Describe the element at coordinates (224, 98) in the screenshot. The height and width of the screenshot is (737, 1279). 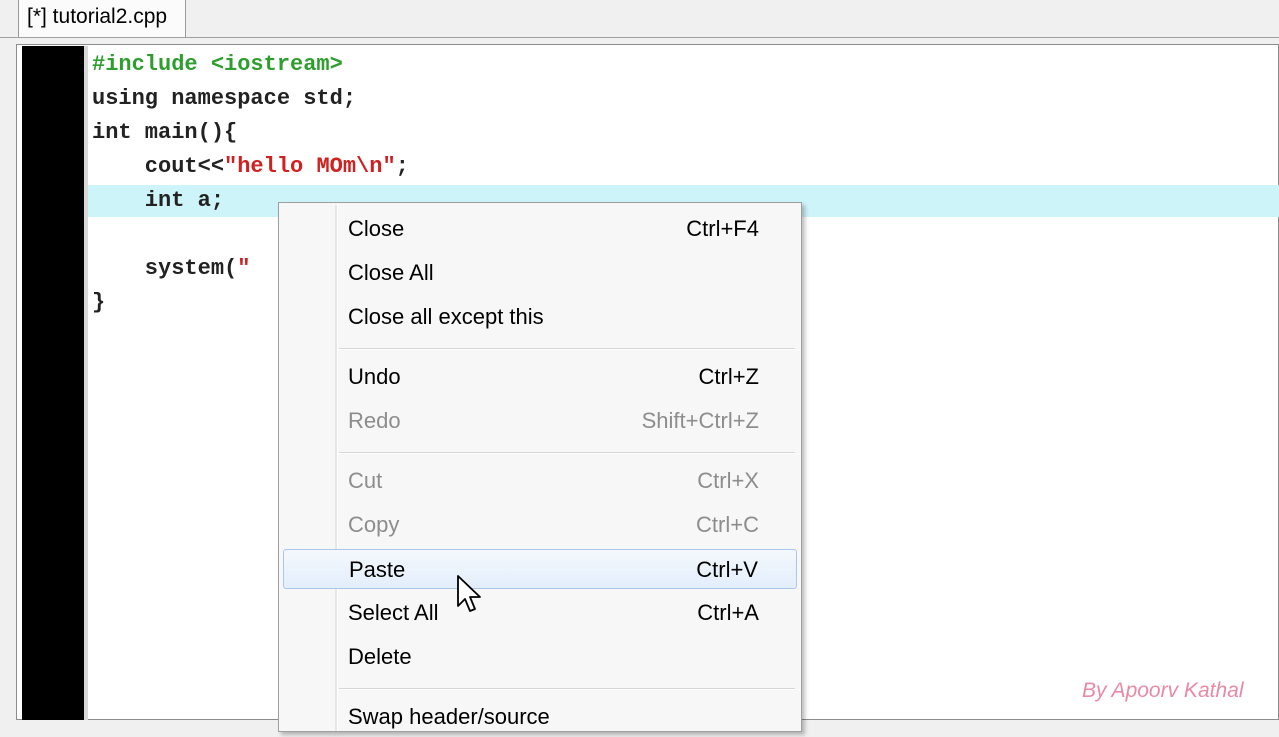
I see `code-line-2: using namespace std;` at that location.